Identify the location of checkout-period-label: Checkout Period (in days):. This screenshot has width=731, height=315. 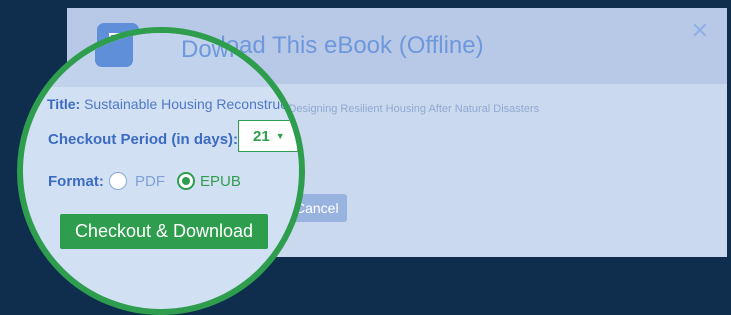
(143, 139).